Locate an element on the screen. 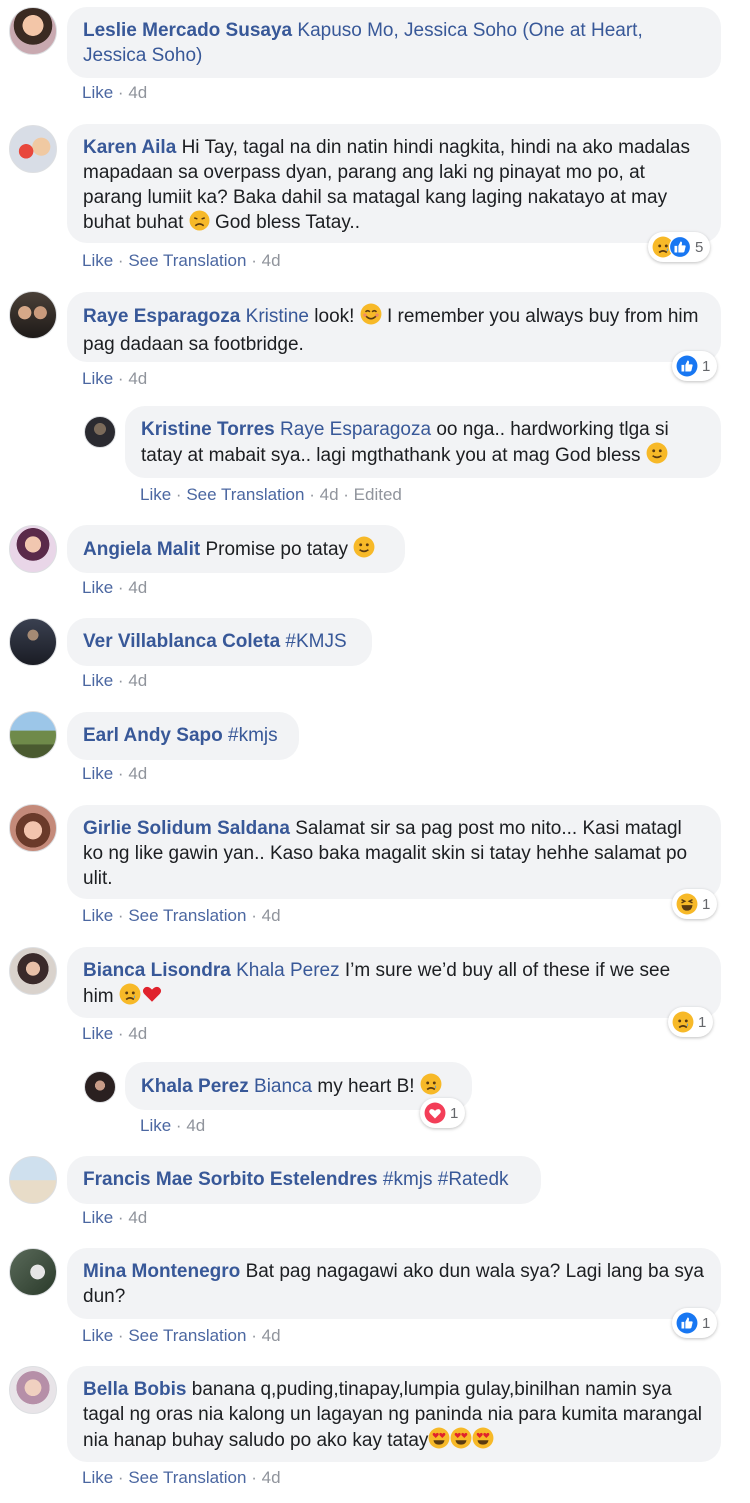 This screenshot has height=1503, width=750. like-reaction-icon is located at coordinates (687, 366).